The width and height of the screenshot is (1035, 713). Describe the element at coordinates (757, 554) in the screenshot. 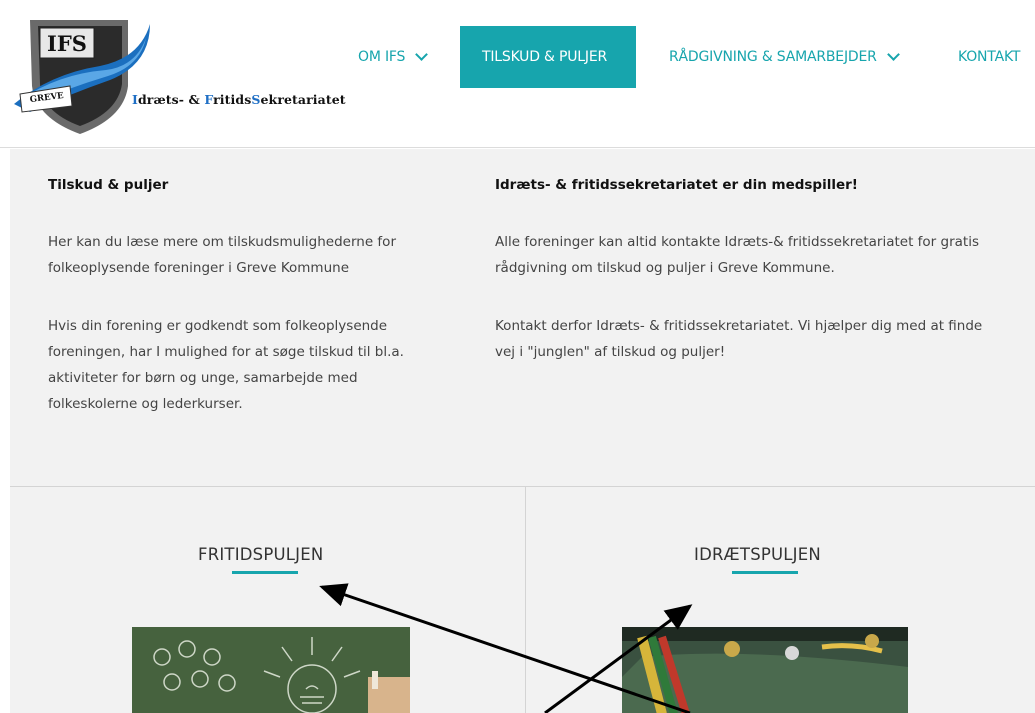

I see `card-title: IDRÆTSPULJEN` at that location.